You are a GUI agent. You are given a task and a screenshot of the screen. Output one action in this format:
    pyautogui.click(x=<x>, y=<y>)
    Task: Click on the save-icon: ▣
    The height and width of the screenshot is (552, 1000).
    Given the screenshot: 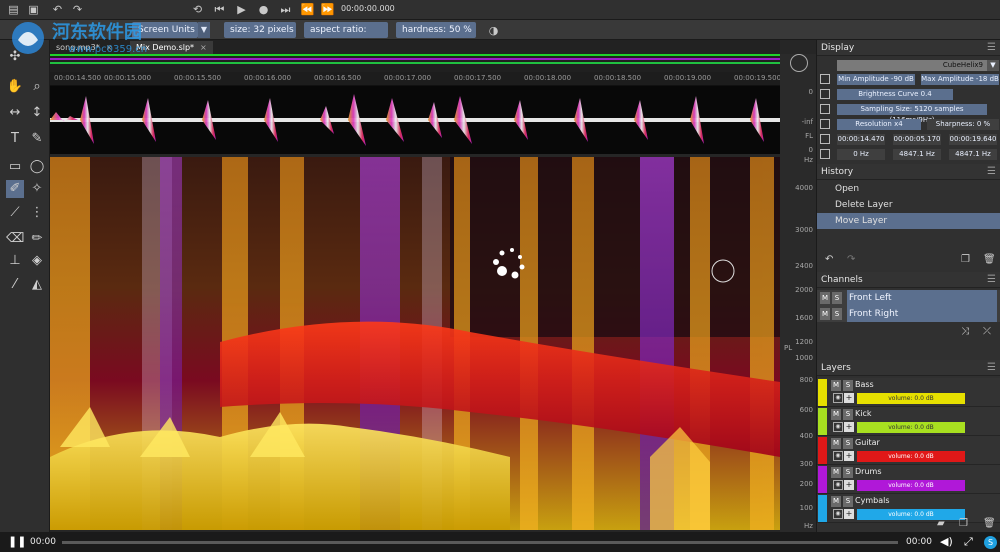 What is the action you would take?
    pyautogui.click(x=33, y=9)
    